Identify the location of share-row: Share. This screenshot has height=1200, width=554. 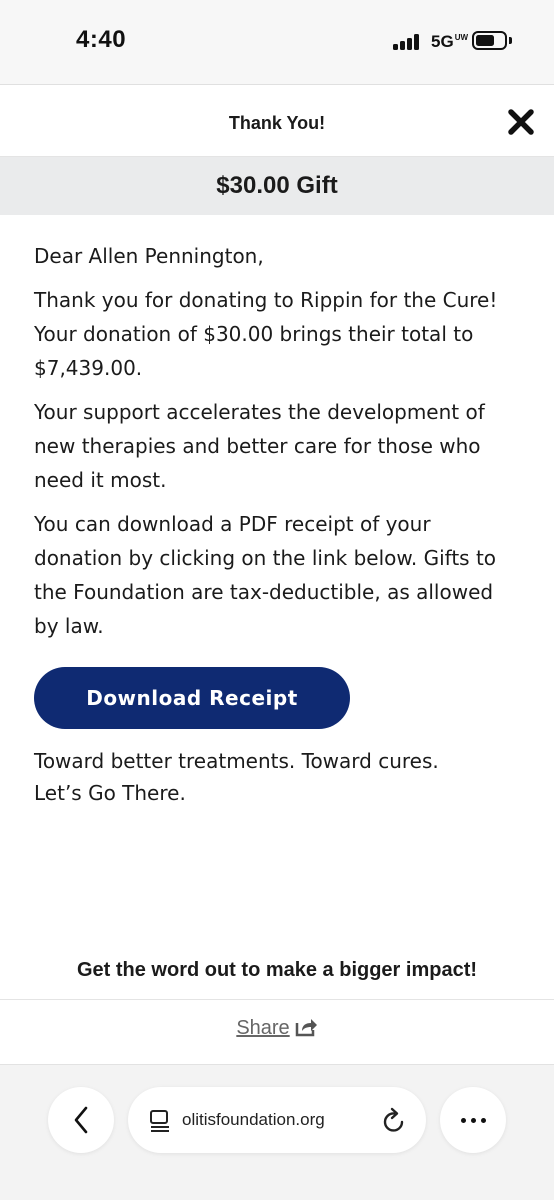
(277, 1028).